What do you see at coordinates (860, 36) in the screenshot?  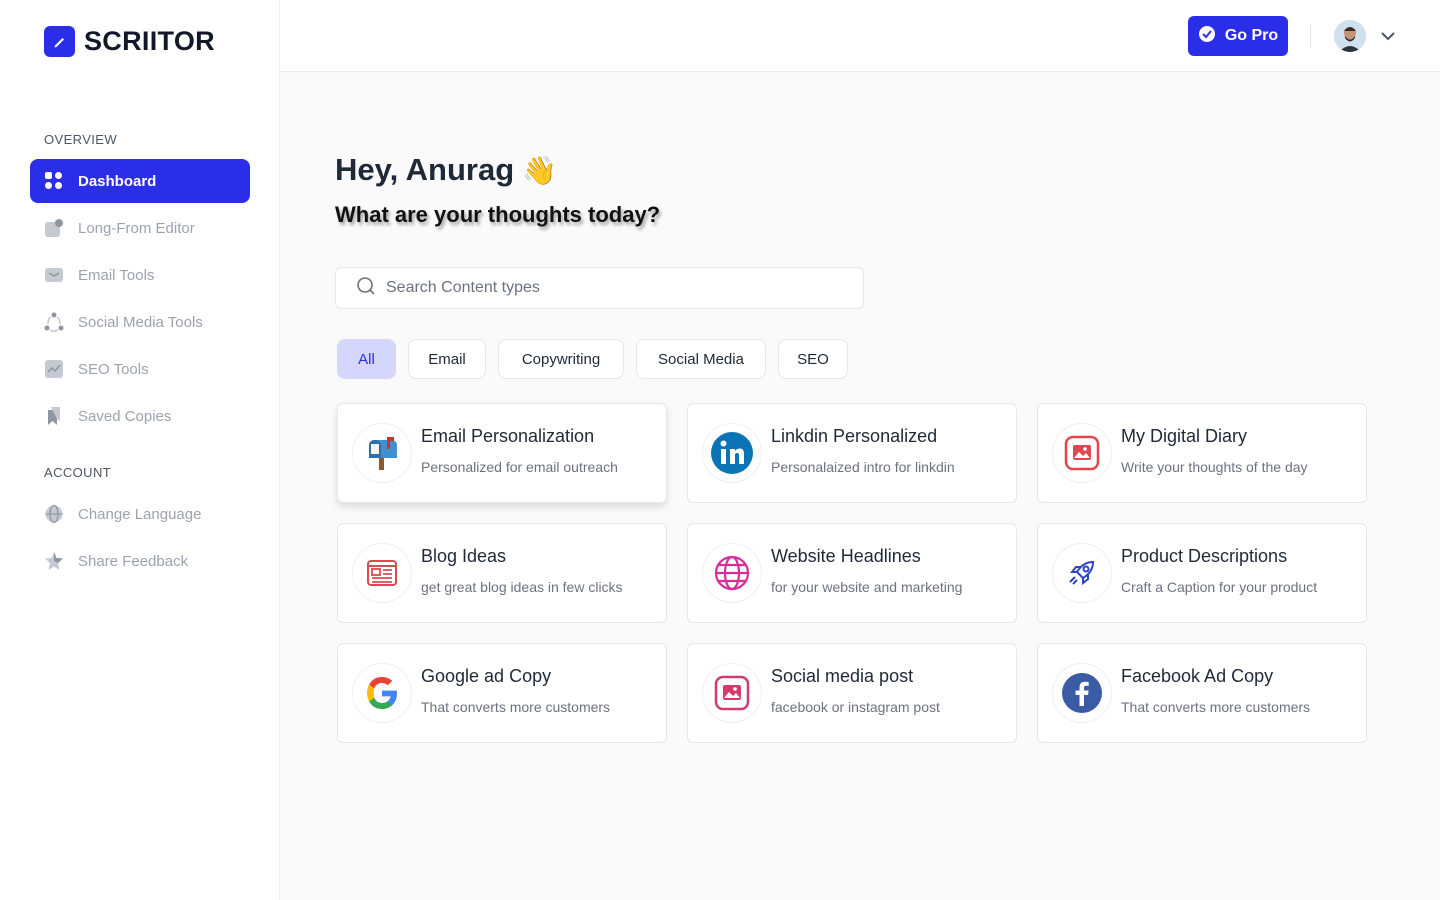 I see `top-bar: Go Pro` at bounding box center [860, 36].